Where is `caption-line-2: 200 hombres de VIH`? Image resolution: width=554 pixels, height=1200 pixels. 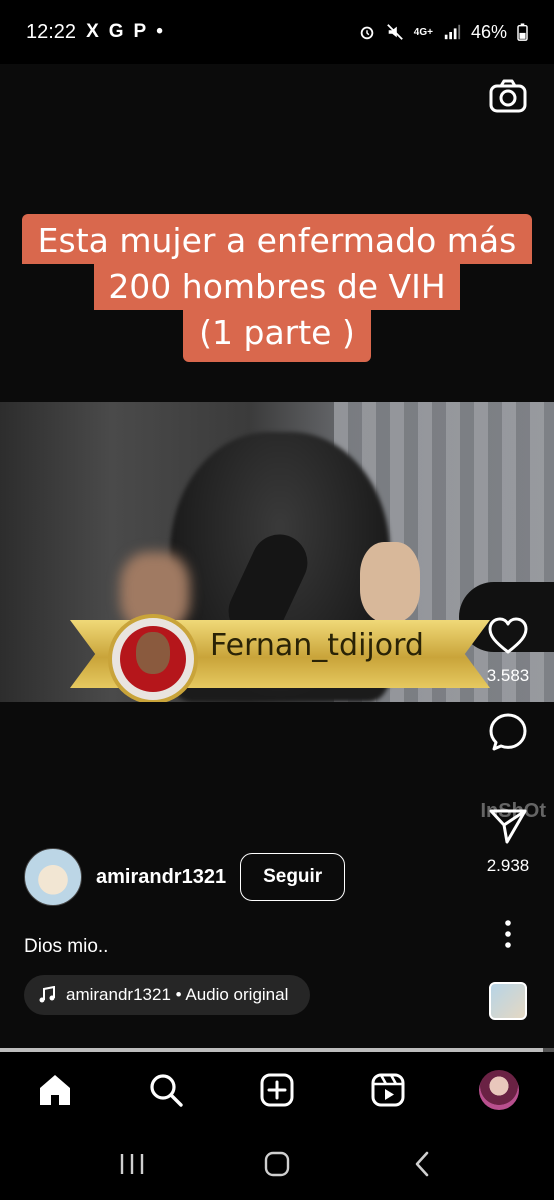
caption-line-2: 200 hombres de VIH is located at coordinates (277, 287).